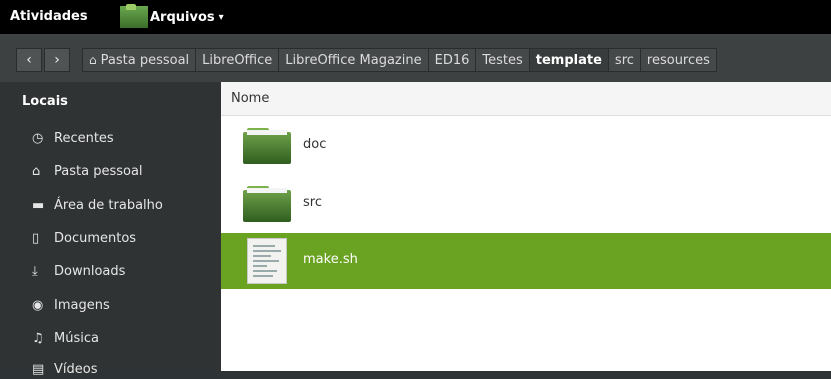 This screenshot has height=379, width=831. Describe the element at coordinates (330, 259) in the screenshot. I see `file-name: make.sh` at that location.